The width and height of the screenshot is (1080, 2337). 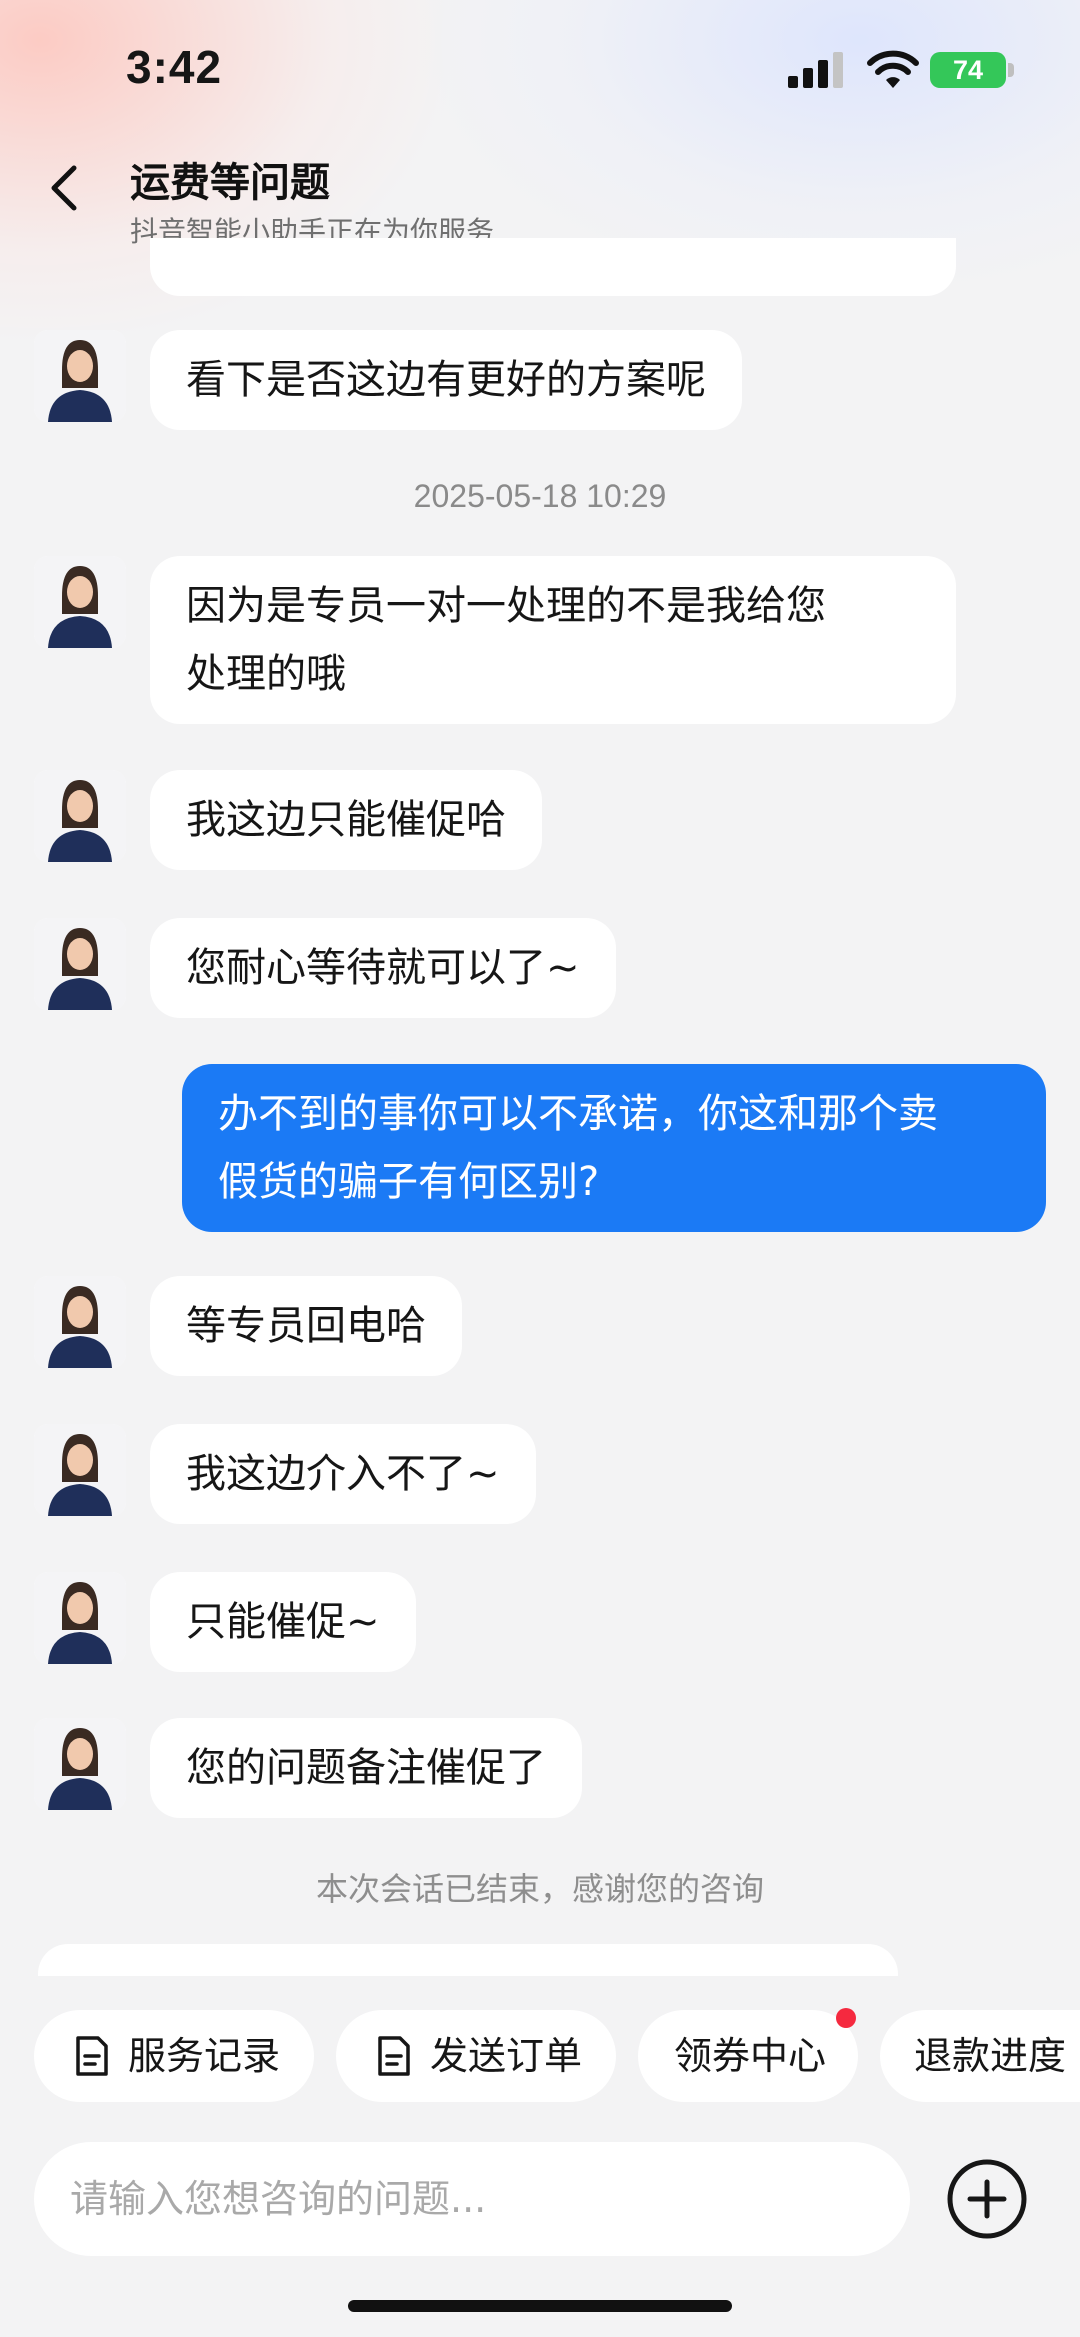 I want to click on agent-message: 等专员回电哈, so click(x=306, y=1326).